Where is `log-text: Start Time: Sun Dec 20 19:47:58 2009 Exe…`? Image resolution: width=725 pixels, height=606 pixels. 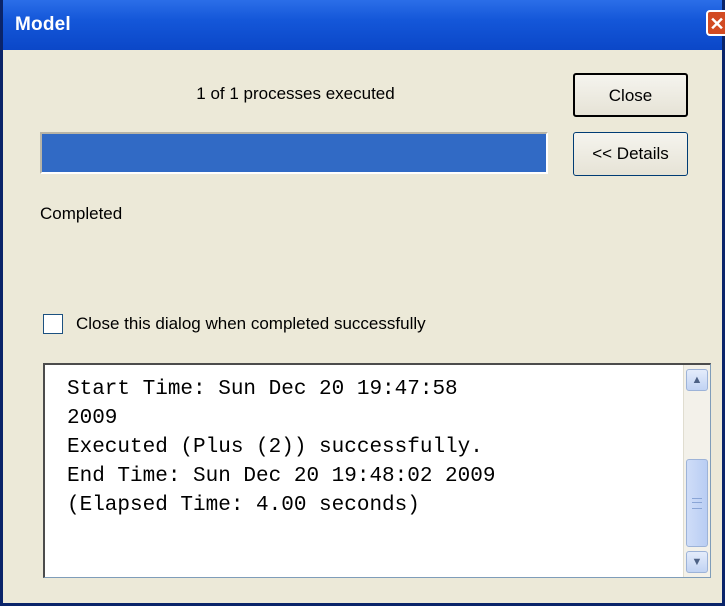 log-text: Start Time: Sun Dec 20 19:47:58 2009 Exe… is located at coordinates (281, 447).